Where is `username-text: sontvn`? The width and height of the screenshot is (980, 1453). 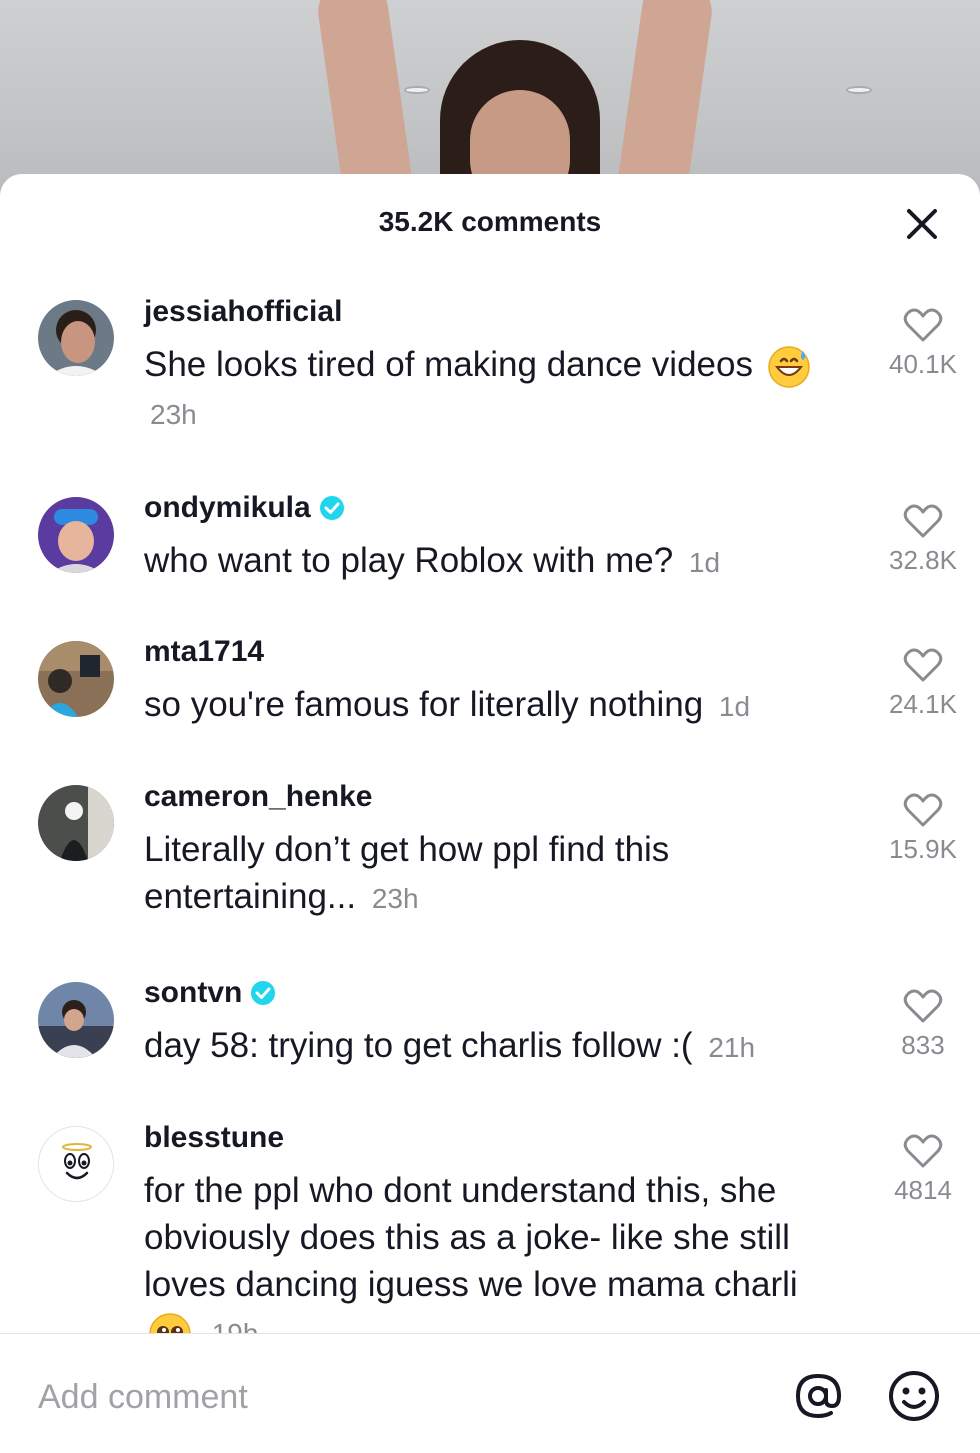
username-text: sontvn is located at coordinates (193, 992).